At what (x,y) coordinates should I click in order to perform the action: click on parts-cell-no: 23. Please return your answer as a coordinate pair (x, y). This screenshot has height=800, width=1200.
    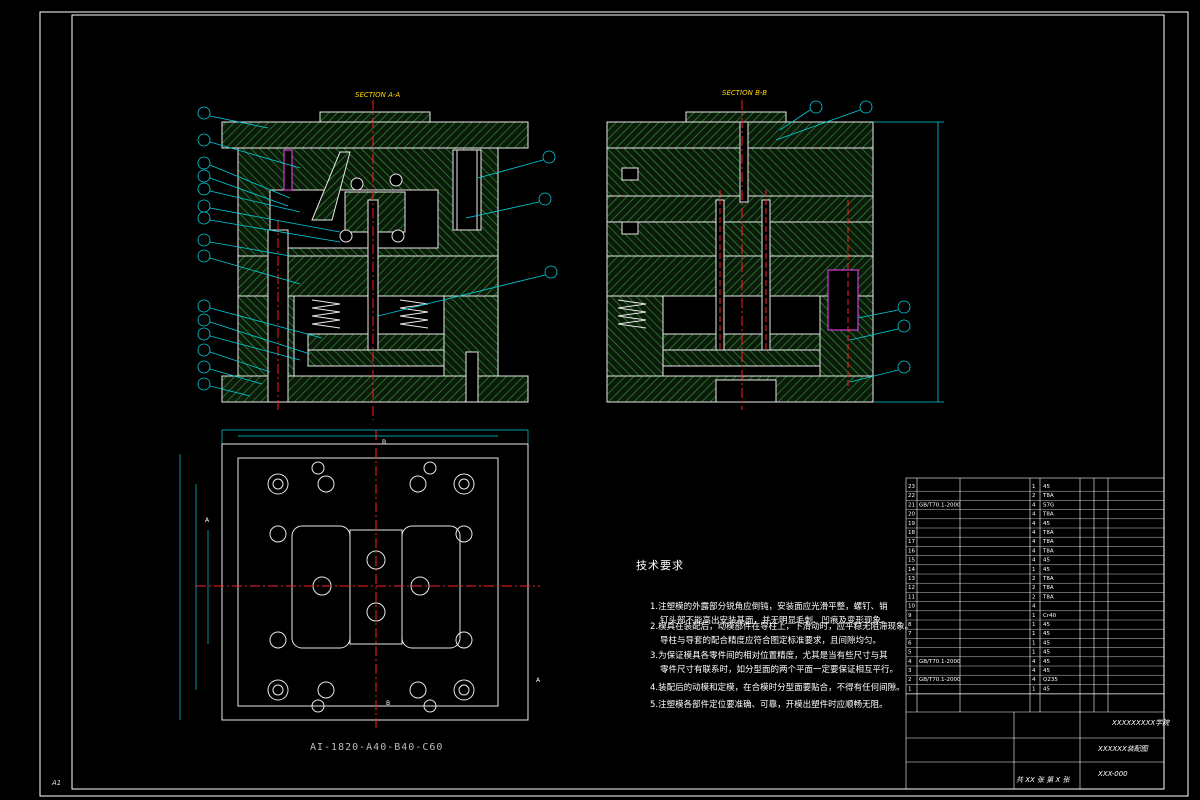
    Looking at the image, I should click on (911, 487).